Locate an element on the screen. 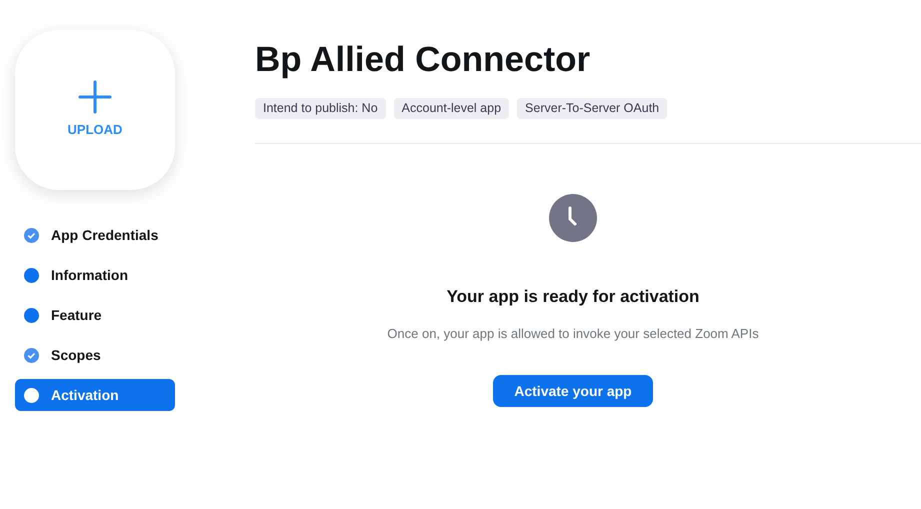 The width and height of the screenshot is (921, 509). tag: Server-To-Server OAuth is located at coordinates (592, 108).